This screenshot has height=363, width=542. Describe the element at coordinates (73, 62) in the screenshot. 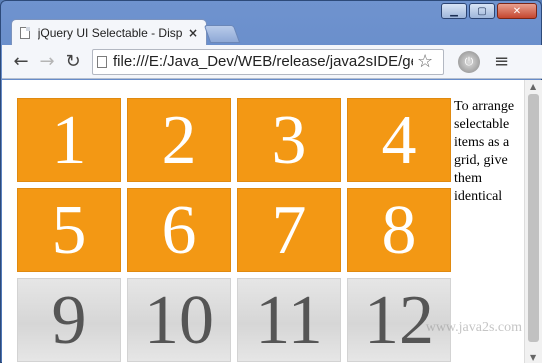

I see `reload-icon: ↻` at that location.